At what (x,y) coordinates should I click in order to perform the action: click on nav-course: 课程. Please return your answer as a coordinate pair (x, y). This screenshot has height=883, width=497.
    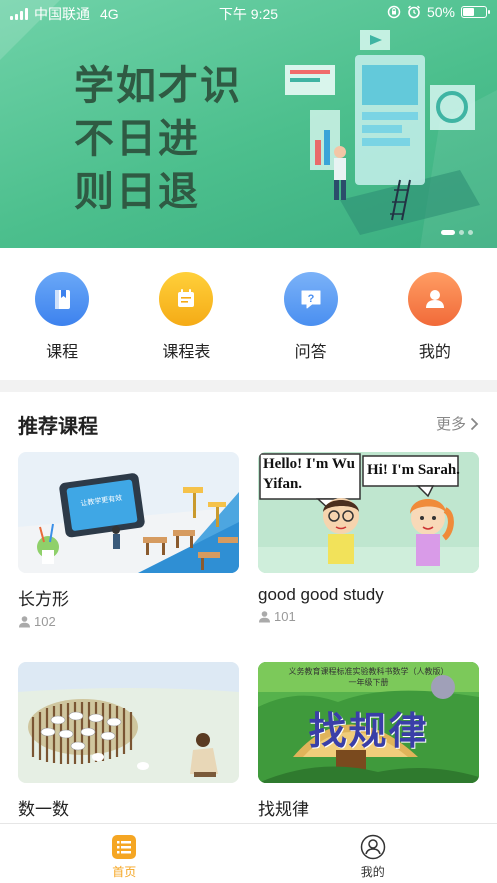
    Looking at the image, I should click on (62, 314).